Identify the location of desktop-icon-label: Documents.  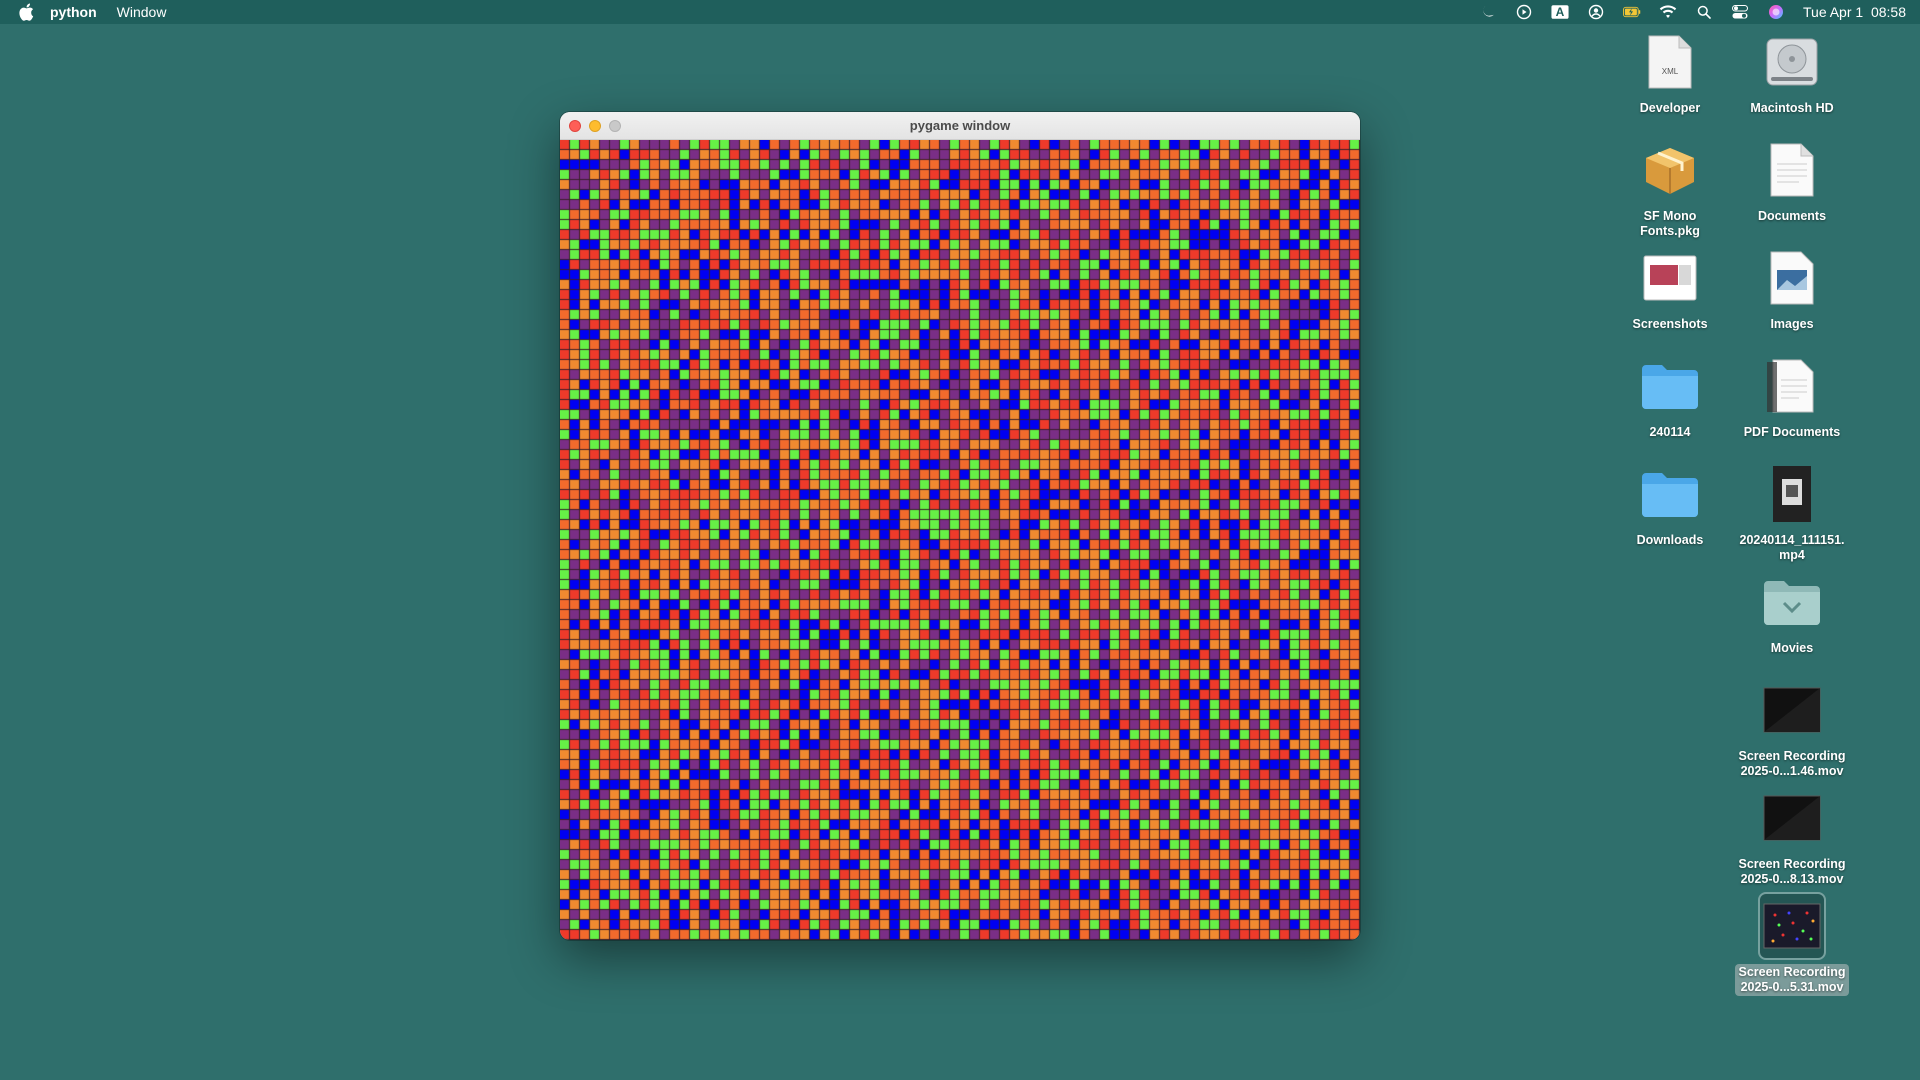
(1792, 216).